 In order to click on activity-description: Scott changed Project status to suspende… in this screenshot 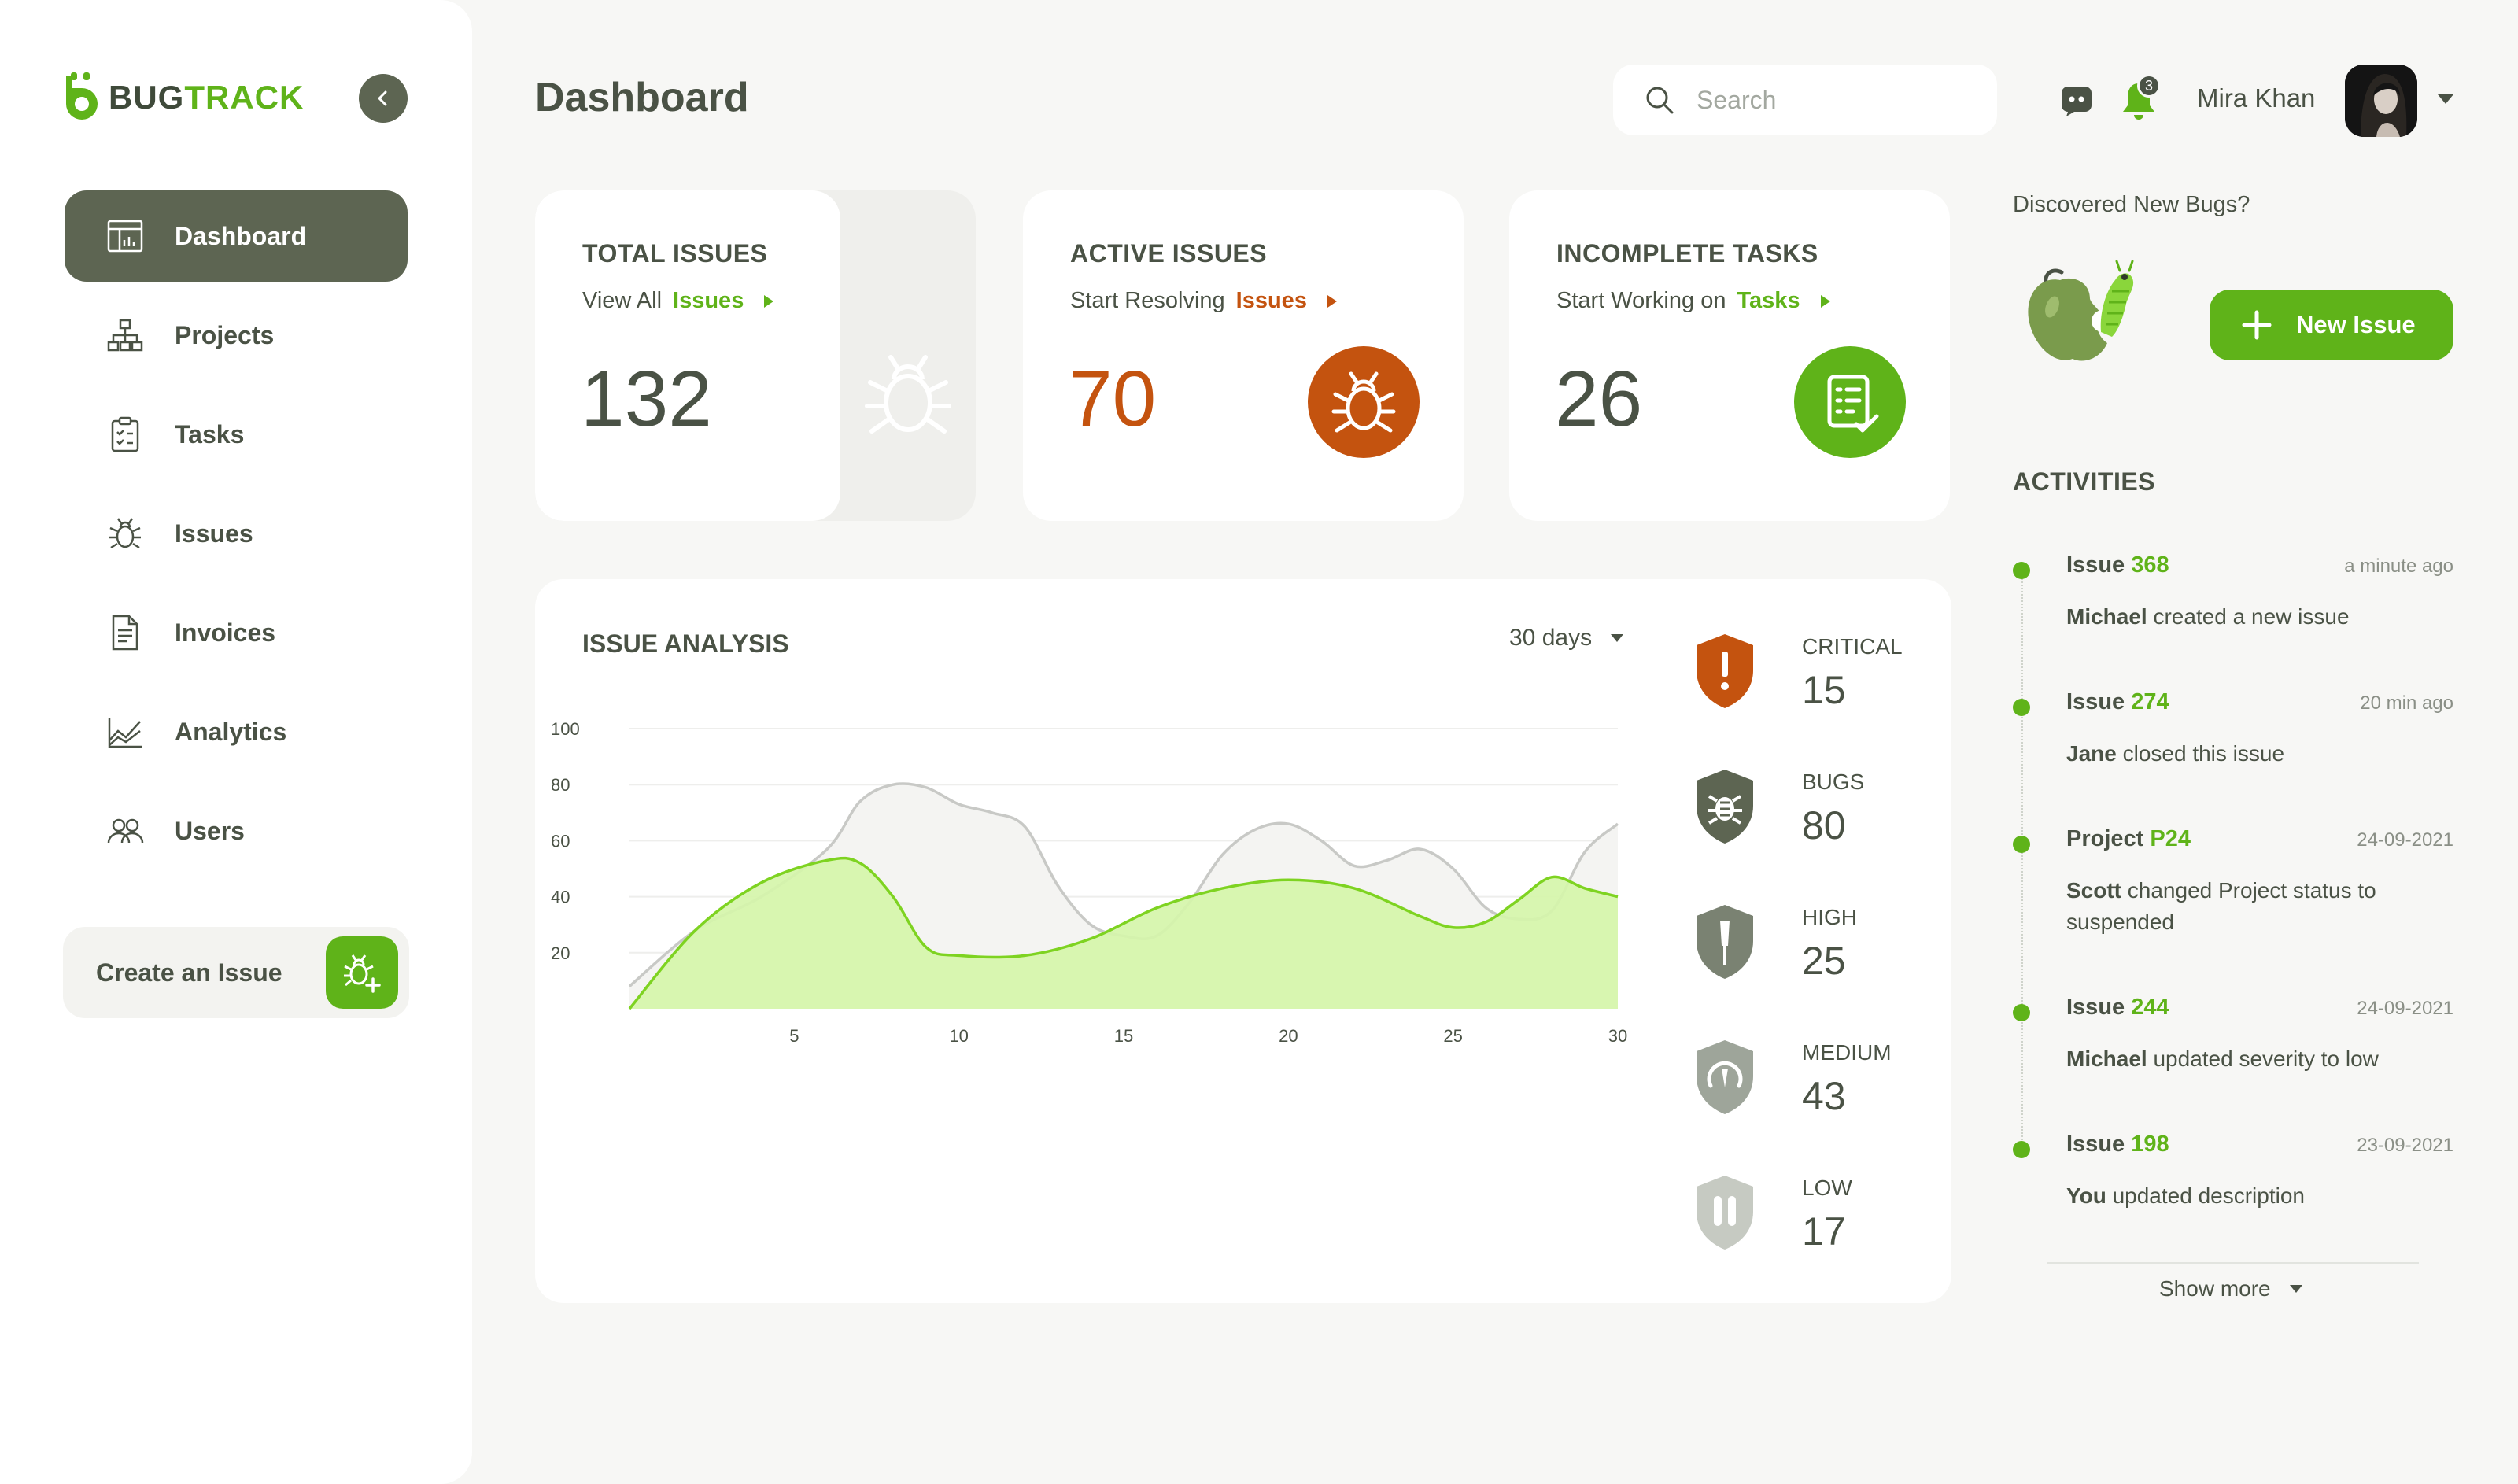, I will do `click(2251, 906)`.